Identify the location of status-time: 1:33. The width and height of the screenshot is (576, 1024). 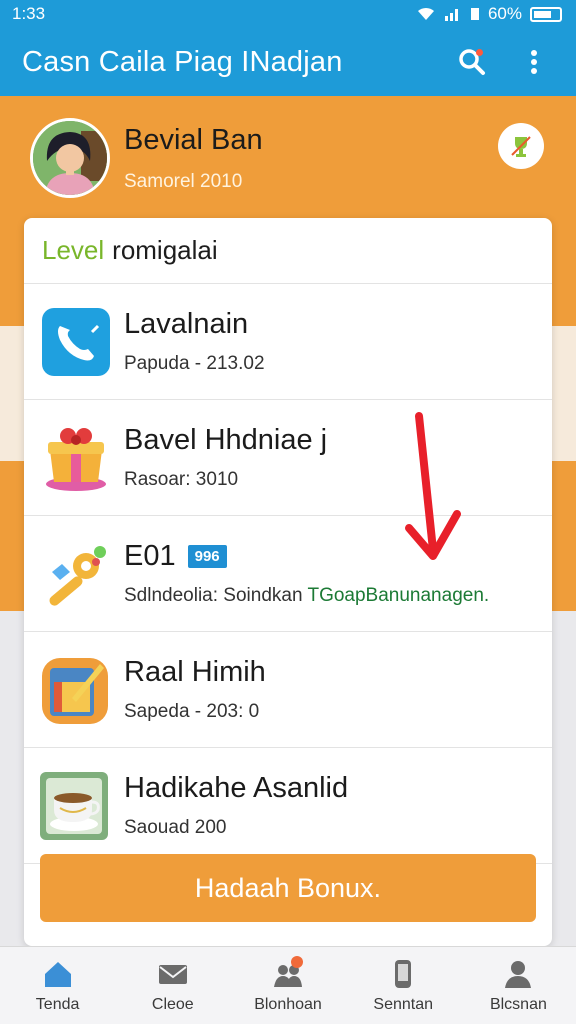
(29, 13).